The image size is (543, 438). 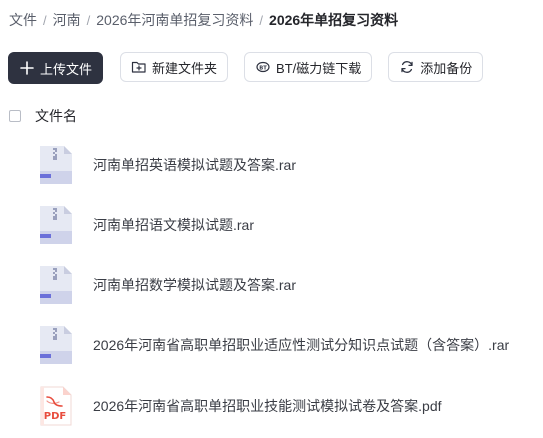 I want to click on column-header-file-name: 文件名, so click(x=56, y=116).